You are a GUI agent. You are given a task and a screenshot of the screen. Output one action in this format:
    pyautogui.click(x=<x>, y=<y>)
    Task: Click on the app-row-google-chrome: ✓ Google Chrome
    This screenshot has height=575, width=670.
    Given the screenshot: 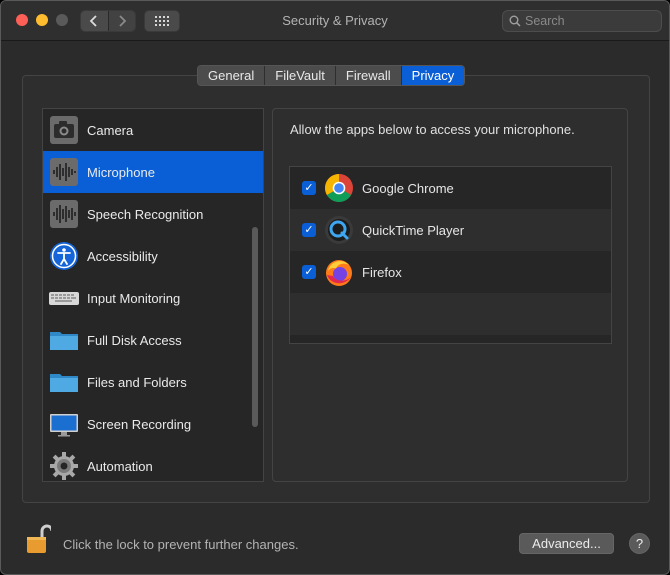 What is the action you would take?
    pyautogui.click(x=450, y=188)
    